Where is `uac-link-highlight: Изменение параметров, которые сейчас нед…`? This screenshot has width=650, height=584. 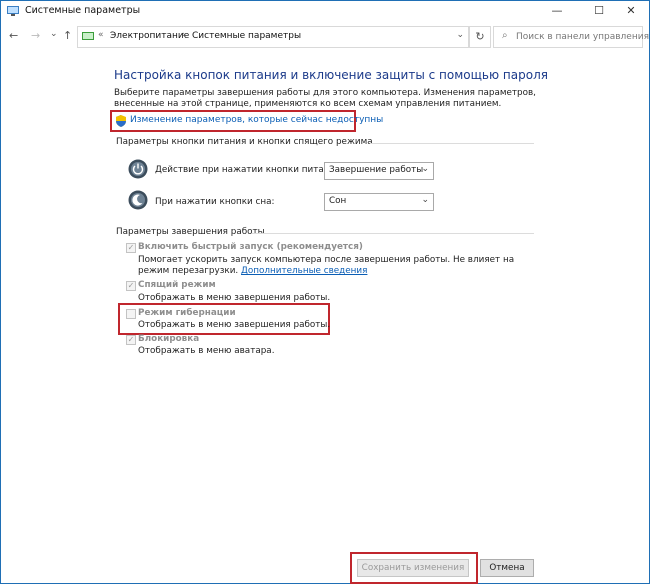
uac-link-highlight: Изменение параметров, которые сейчас нед… is located at coordinates (246, 121).